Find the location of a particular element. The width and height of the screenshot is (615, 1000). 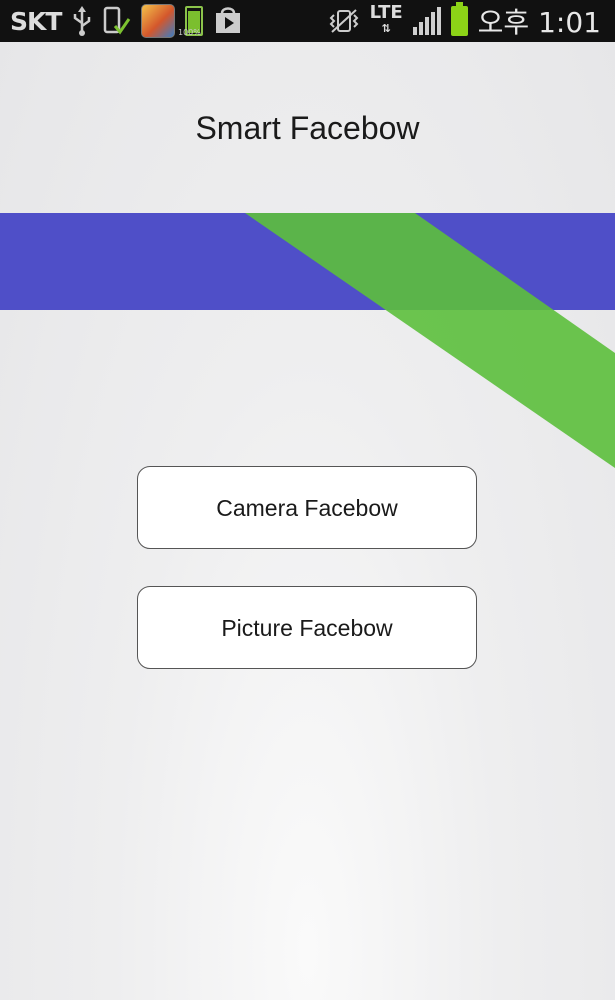

lte-icon: LTE ⇅ is located at coordinates (386, 19).